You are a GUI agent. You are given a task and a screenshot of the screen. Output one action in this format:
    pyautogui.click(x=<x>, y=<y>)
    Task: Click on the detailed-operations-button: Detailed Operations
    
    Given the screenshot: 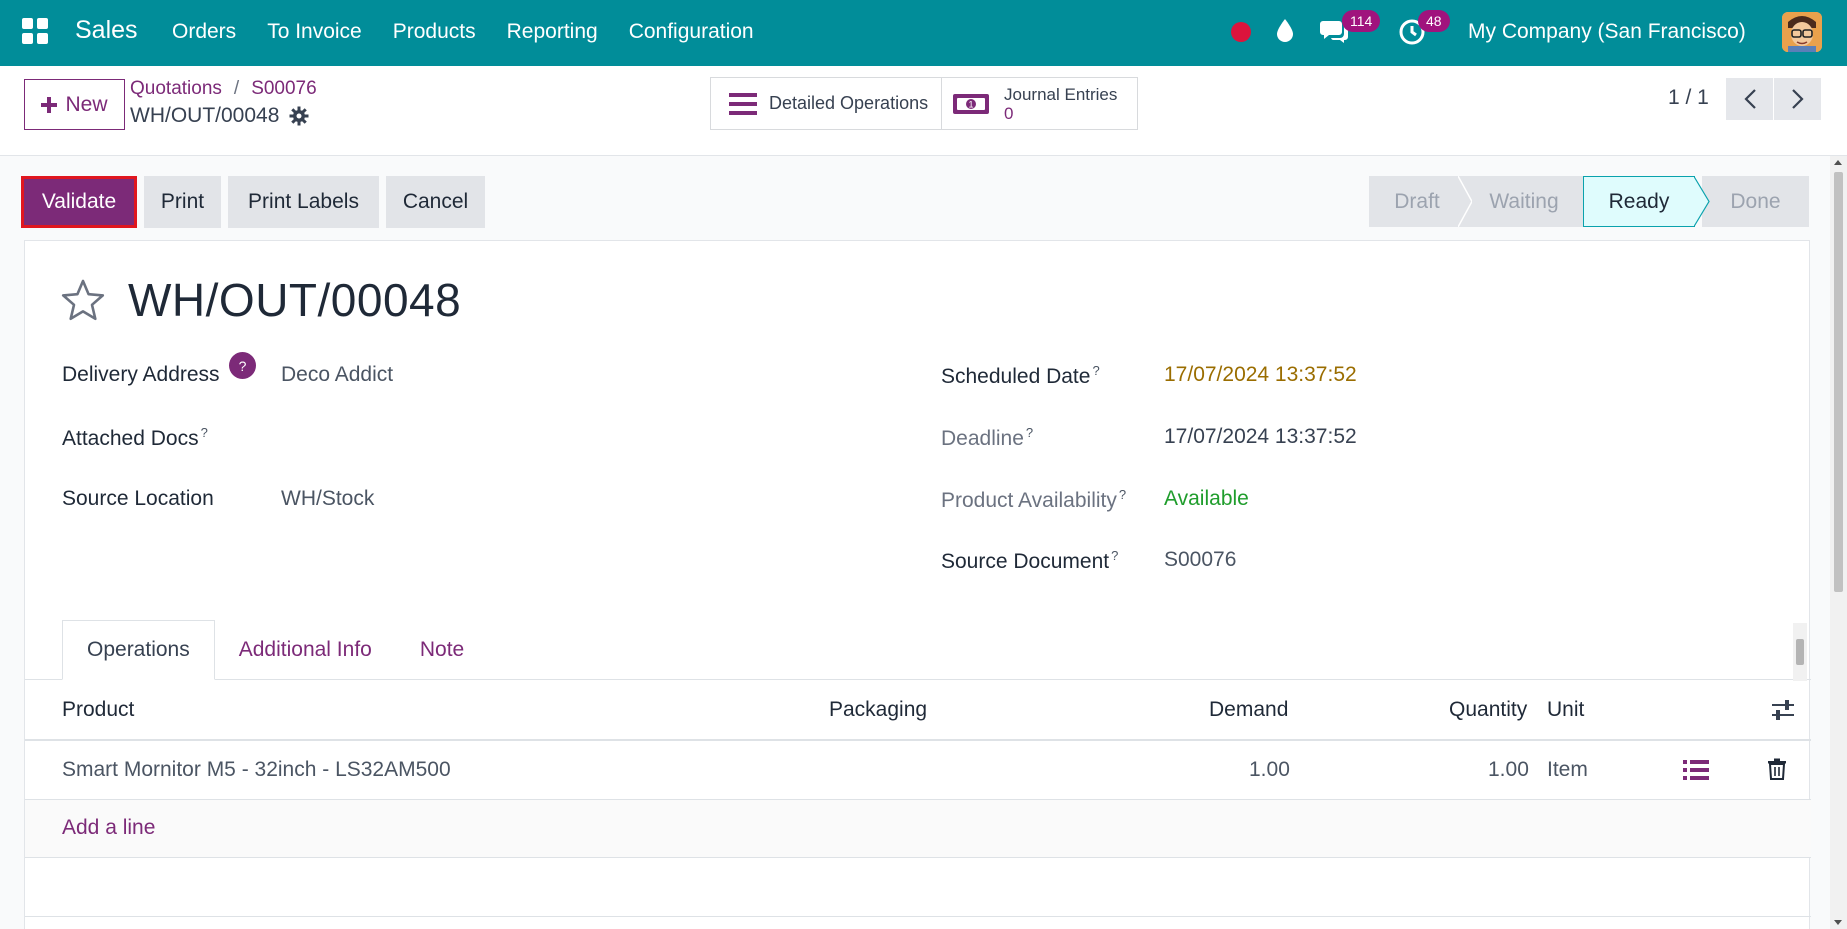 What is the action you would take?
    pyautogui.click(x=826, y=103)
    